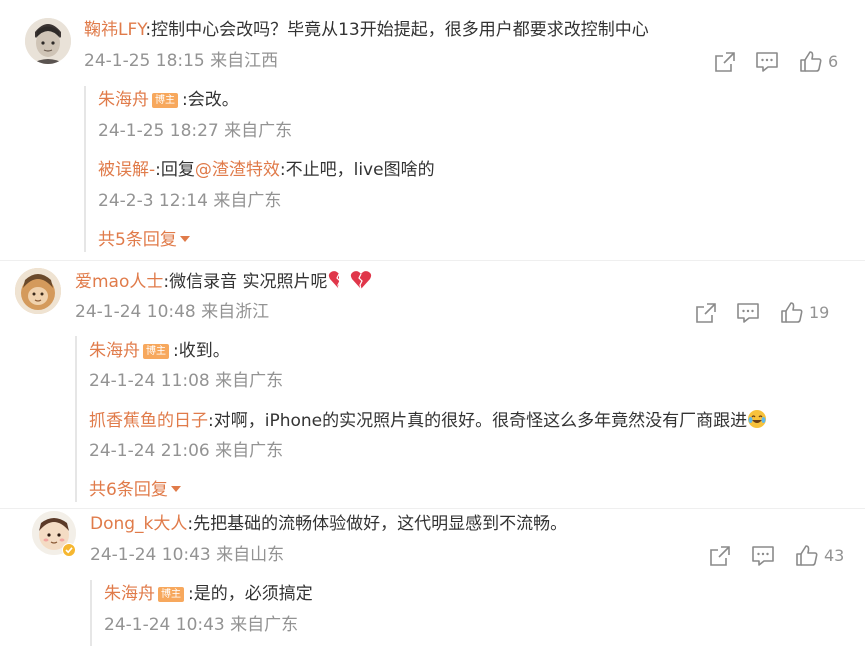 This screenshot has width=865, height=646. Describe the element at coordinates (210, 100) in the screenshot. I see `reply-text: :会改。` at that location.